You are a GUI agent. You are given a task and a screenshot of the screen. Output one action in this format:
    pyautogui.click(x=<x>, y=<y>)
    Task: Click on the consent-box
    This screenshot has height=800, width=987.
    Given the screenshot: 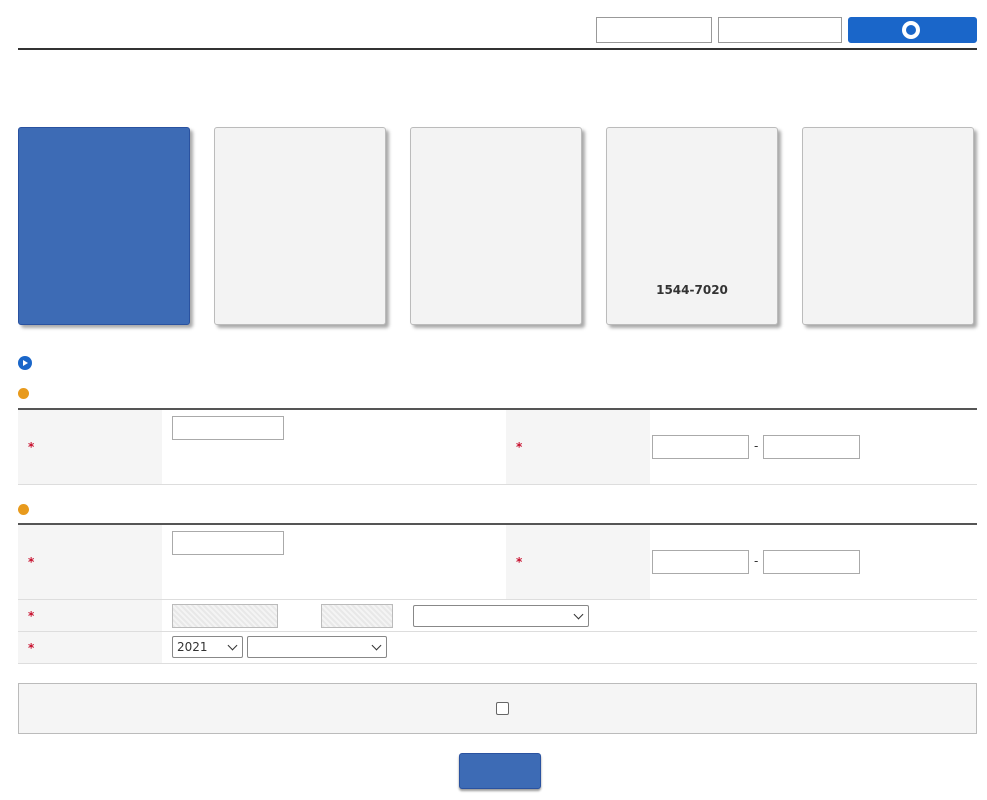 What is the action you would take?
    pyautogui.click(x=497, y=708)
    